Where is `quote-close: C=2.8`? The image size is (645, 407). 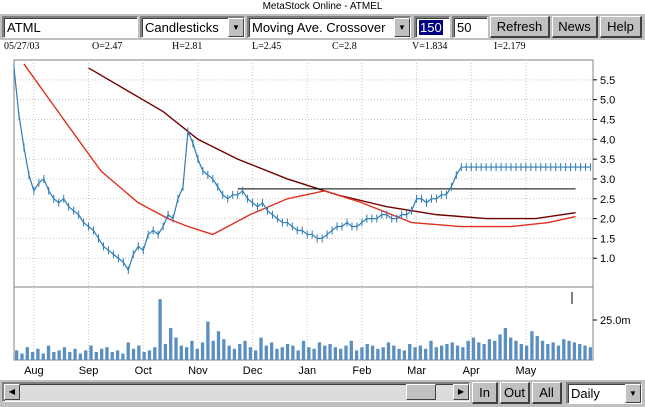 quote-close: C=2.8 is located at coordinates (344, 46).